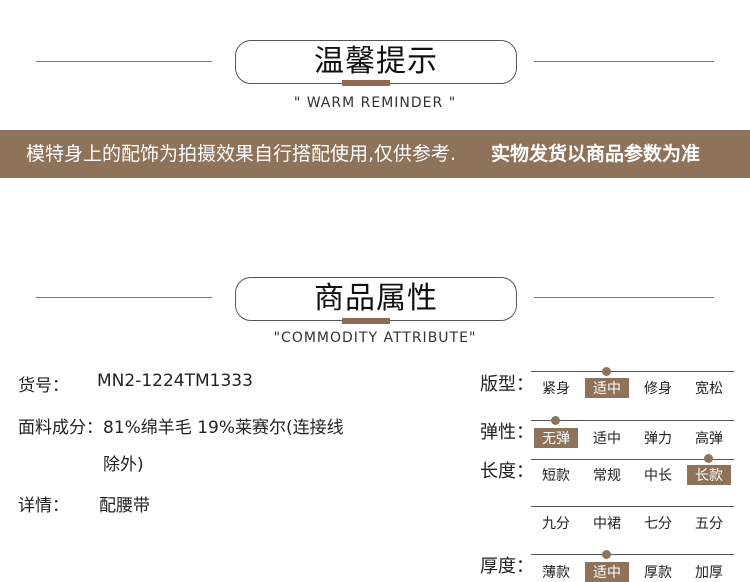 This screenshot has height=582, width=750. I want to click on length-row2-line, so click(632, 506).